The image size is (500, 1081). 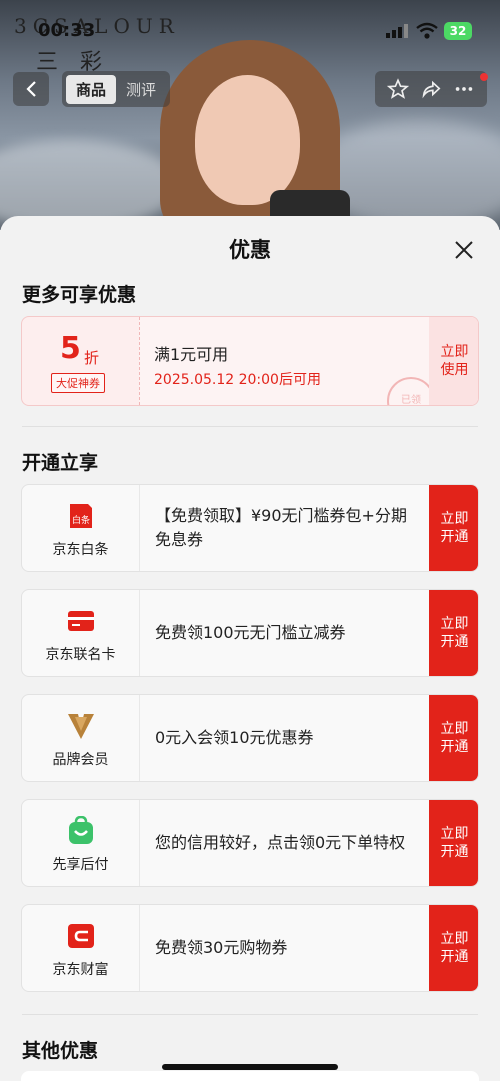 I want to click on offer-row-jd-wealth: 京东财富 免费领30元购物券 立即 开通, so click(x=250, y=948).